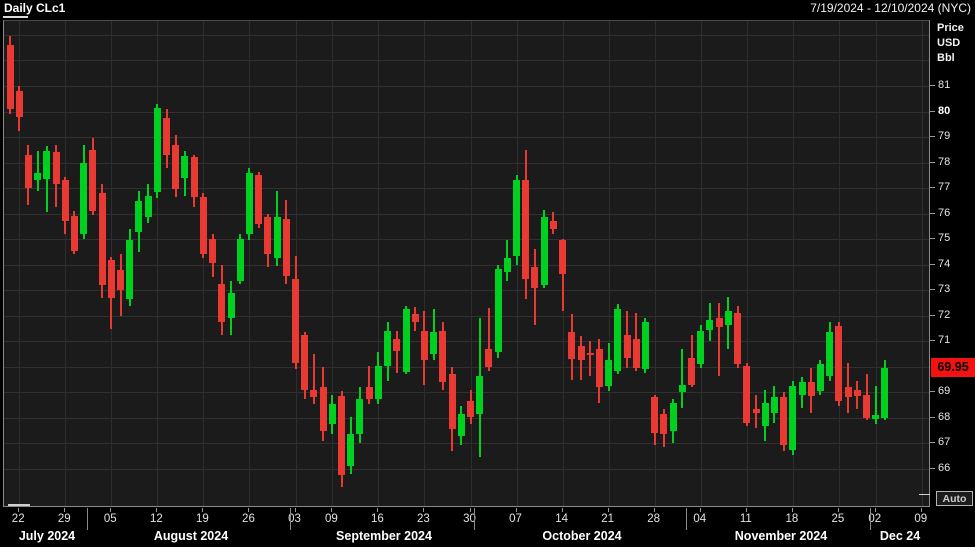 This screenshot has width=975, height=547. Describe the element at coordinates (15, 17) in the screenshot. I see `axis-handle-top-left` at that location.